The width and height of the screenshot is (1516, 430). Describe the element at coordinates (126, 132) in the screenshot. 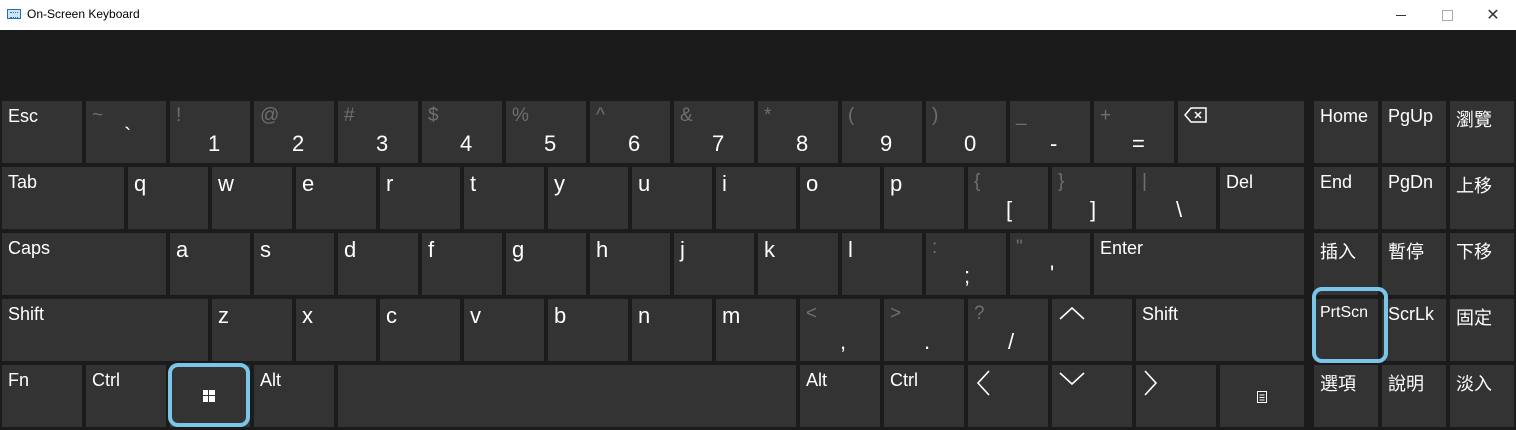

I see `key-backtick: ~ `` at that location.